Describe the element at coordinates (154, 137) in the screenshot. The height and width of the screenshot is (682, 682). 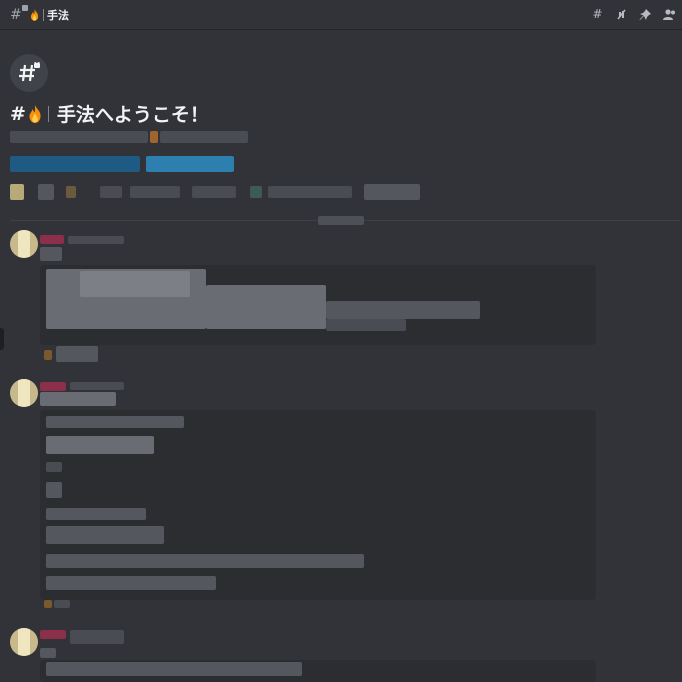
I see `blurred-description-emoji` at that location.